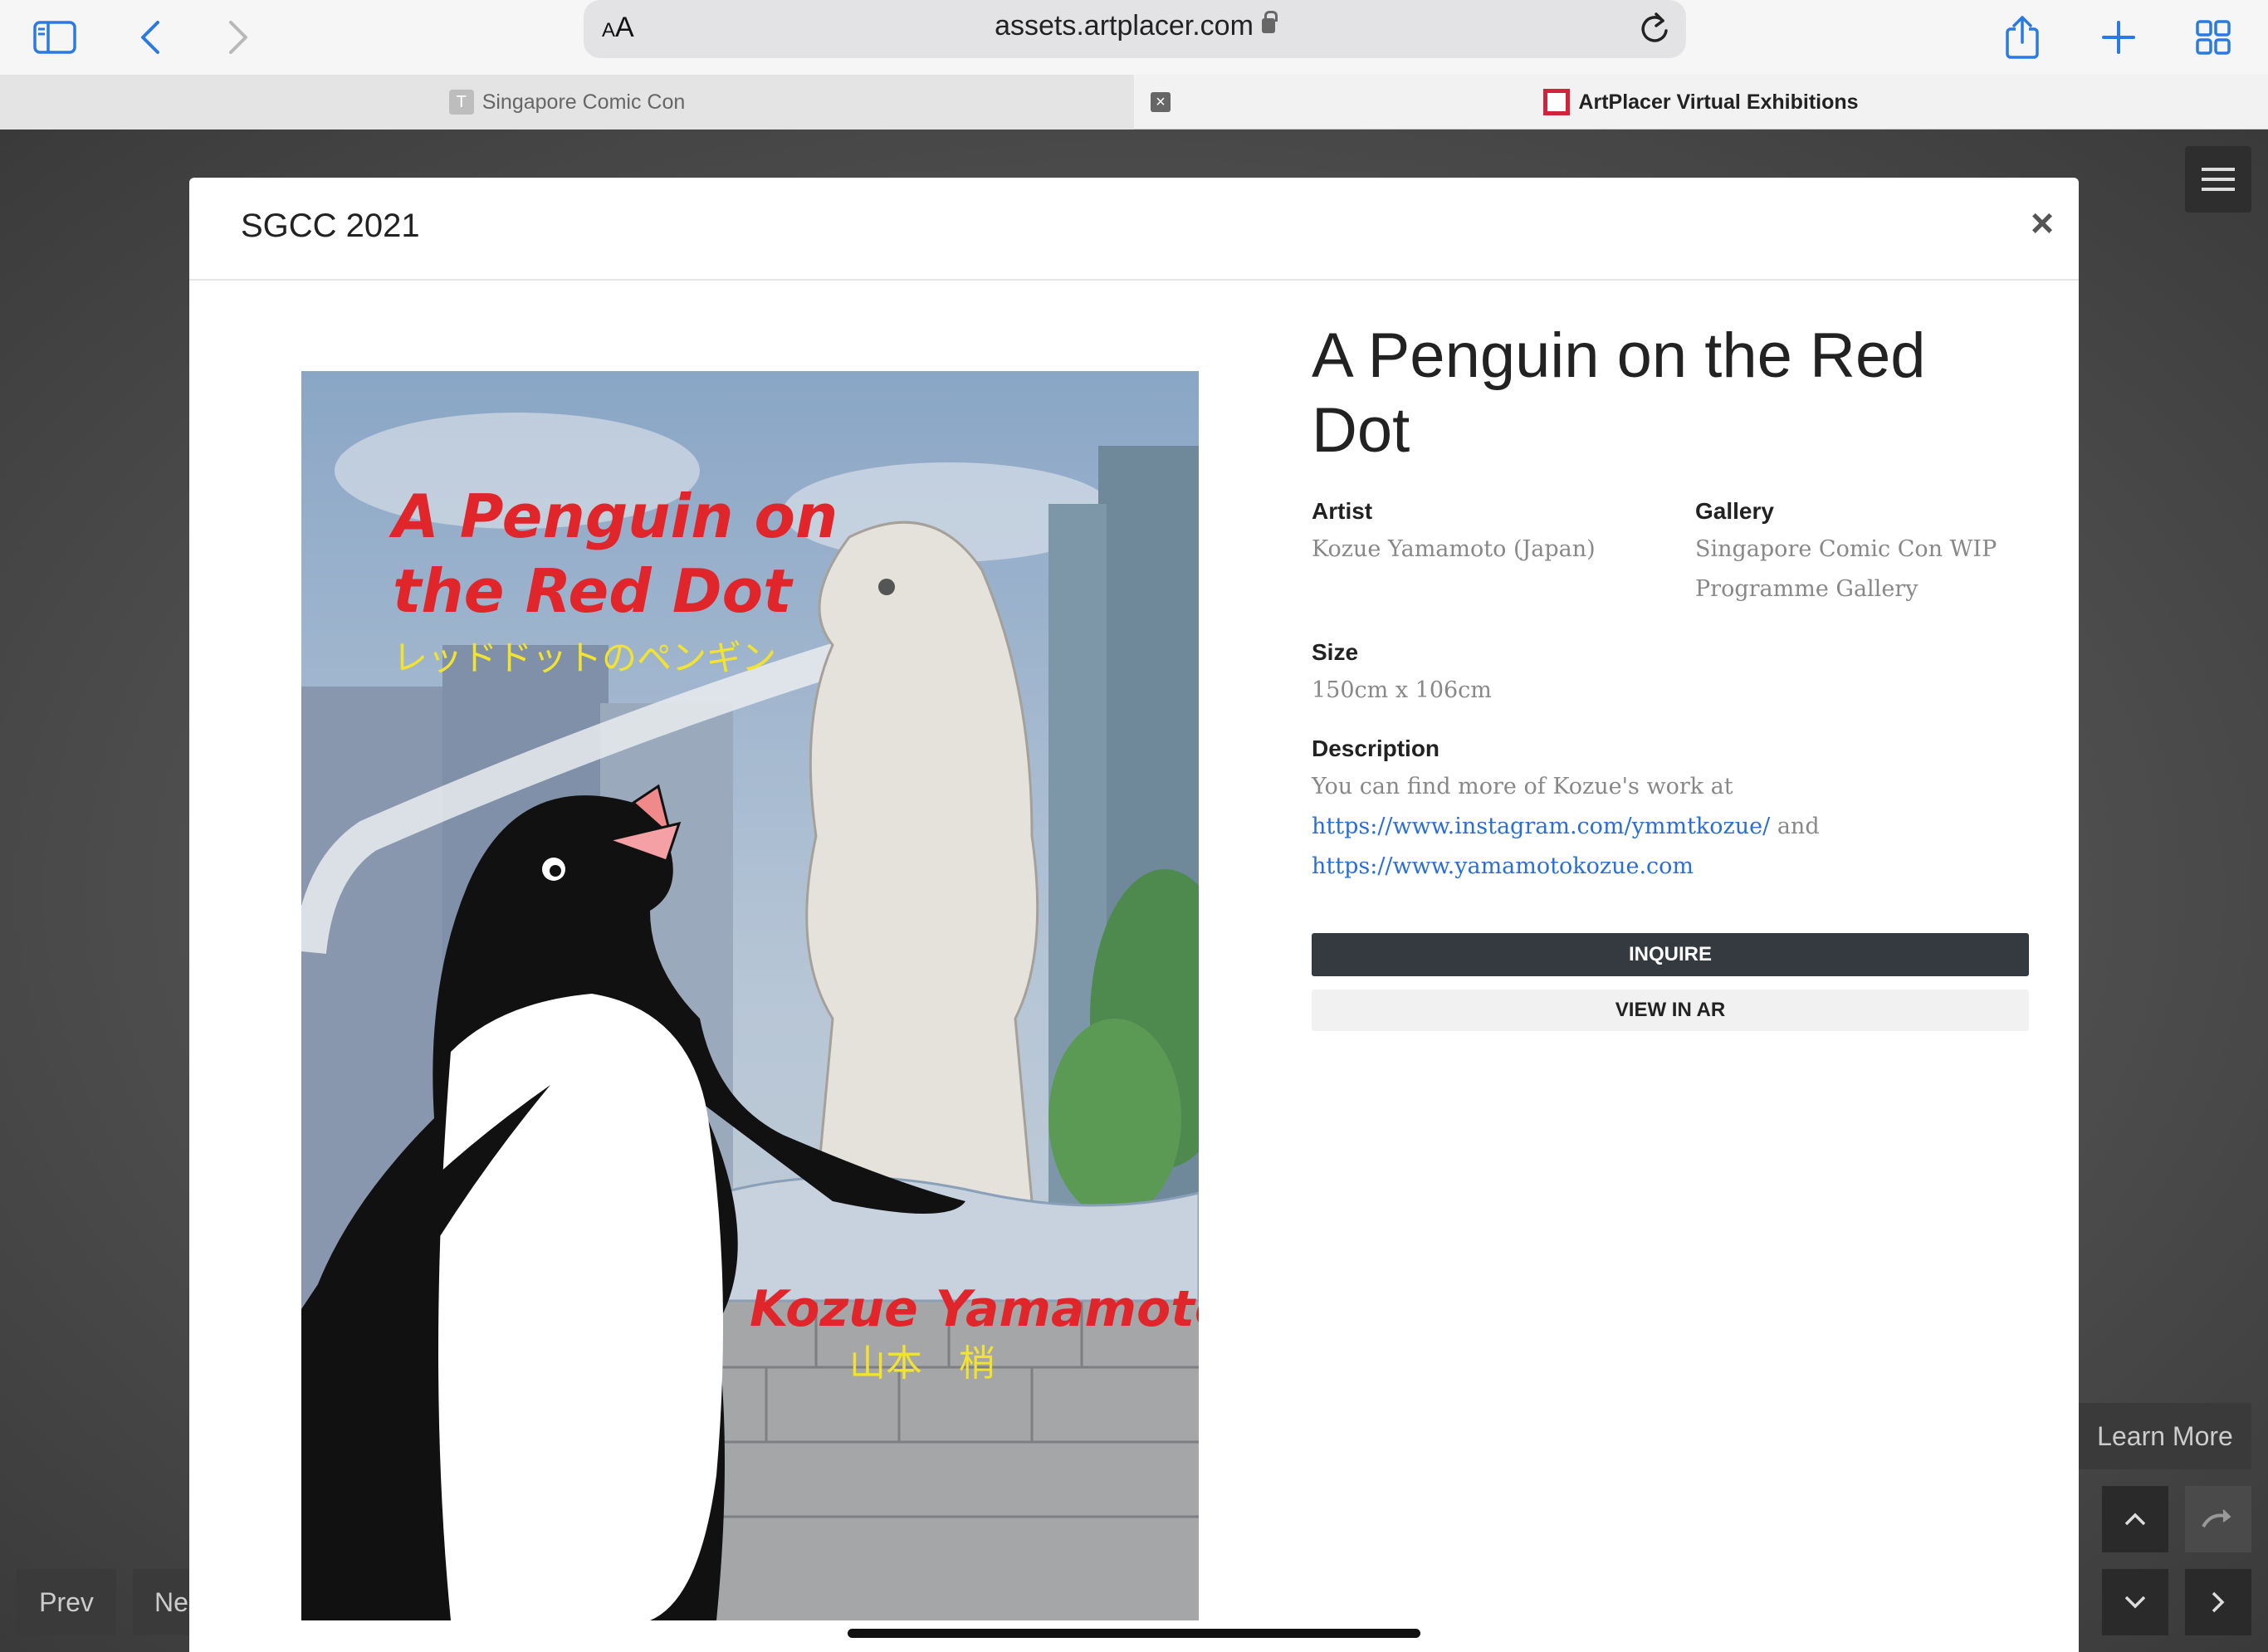 The height and width of the screenshot is (1652, 2268). Describe the element at coordinates (613, 516) in the screenshot. I see `cover-title-line1: A Penguin on` at that location.